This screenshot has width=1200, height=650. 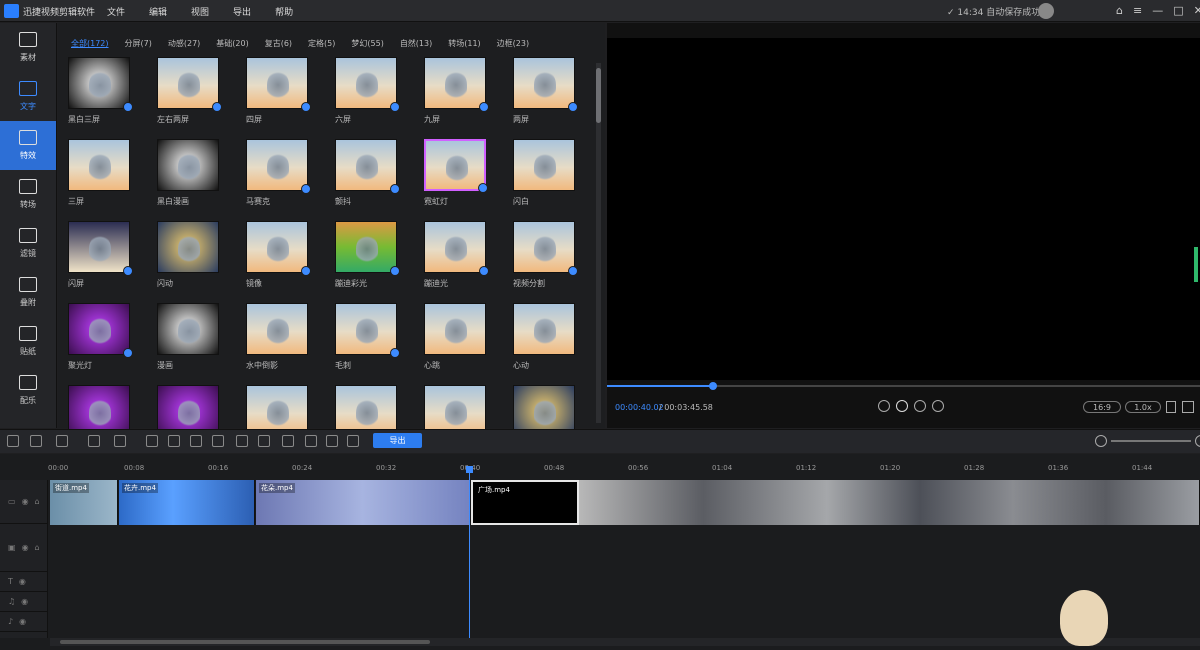 I want to click on previous-icon, so click(x=884, y=406).